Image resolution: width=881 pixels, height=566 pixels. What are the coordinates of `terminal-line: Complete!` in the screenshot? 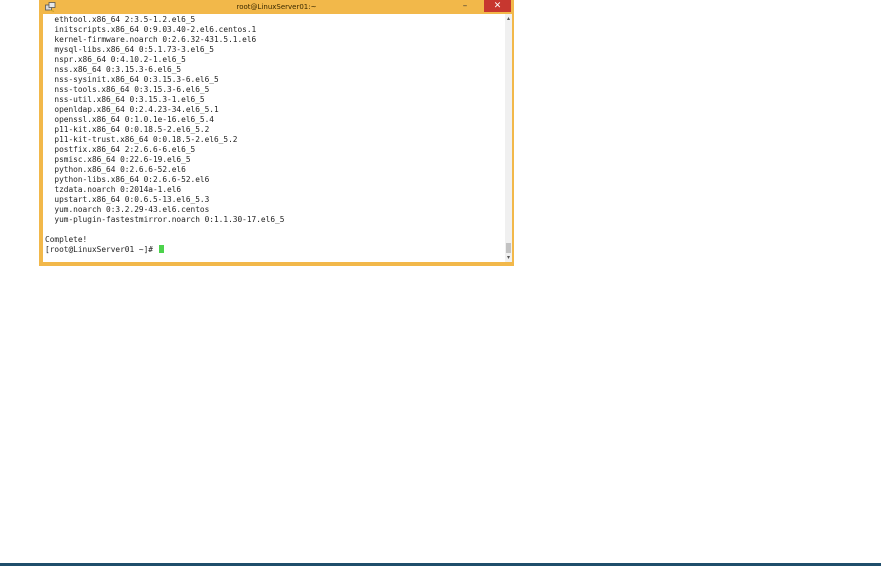 It's located at (66, 239).